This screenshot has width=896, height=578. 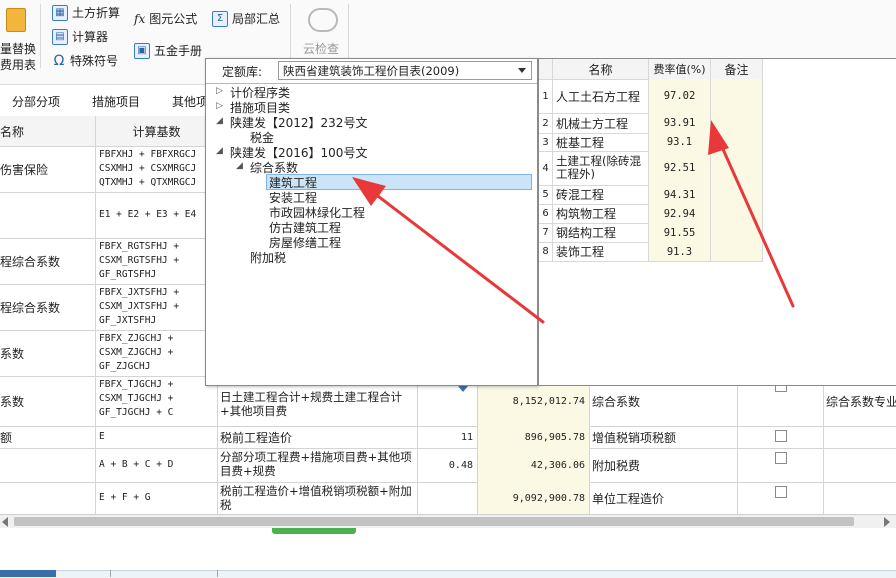 I want to click on annotation-arrow-right, so click(x=751, y=214).